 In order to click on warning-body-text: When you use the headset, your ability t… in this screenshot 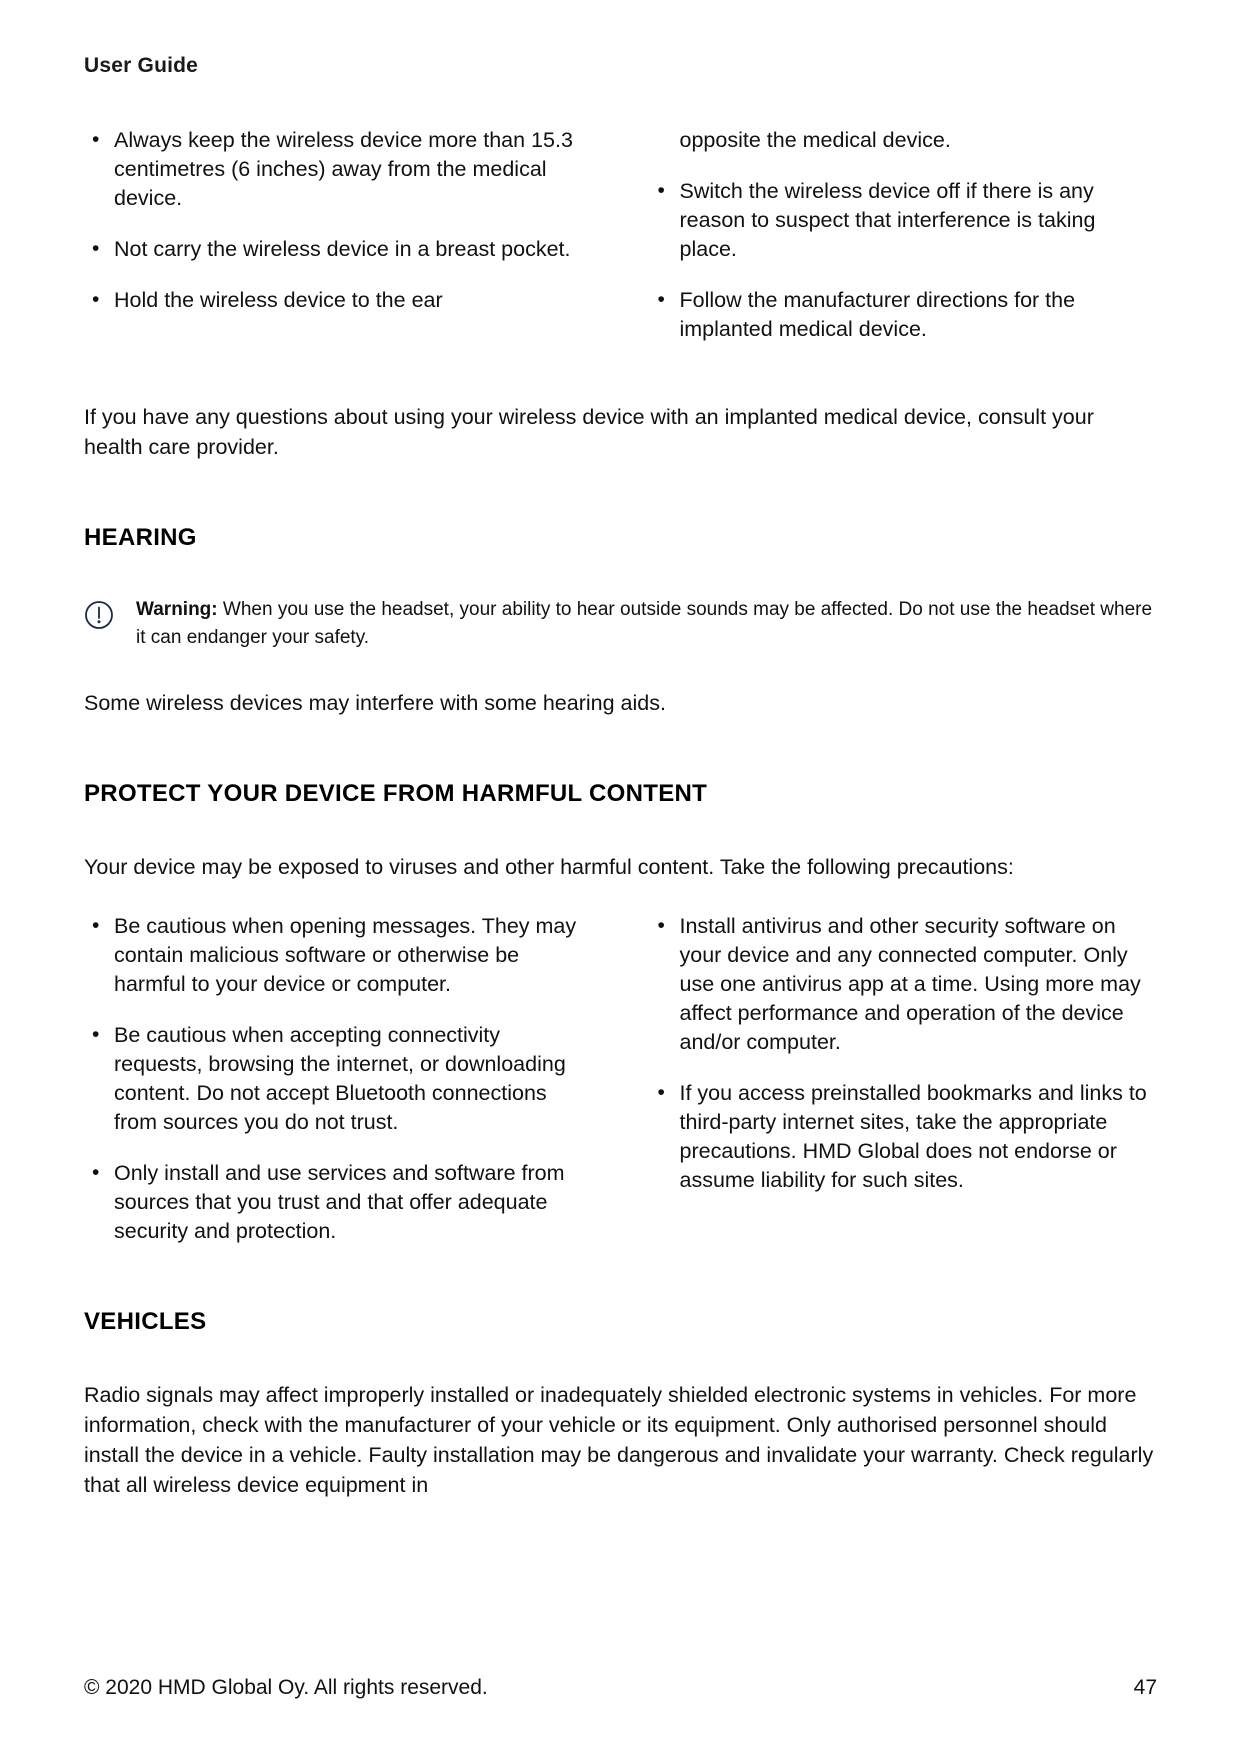, I will do `click(644, 623)`.